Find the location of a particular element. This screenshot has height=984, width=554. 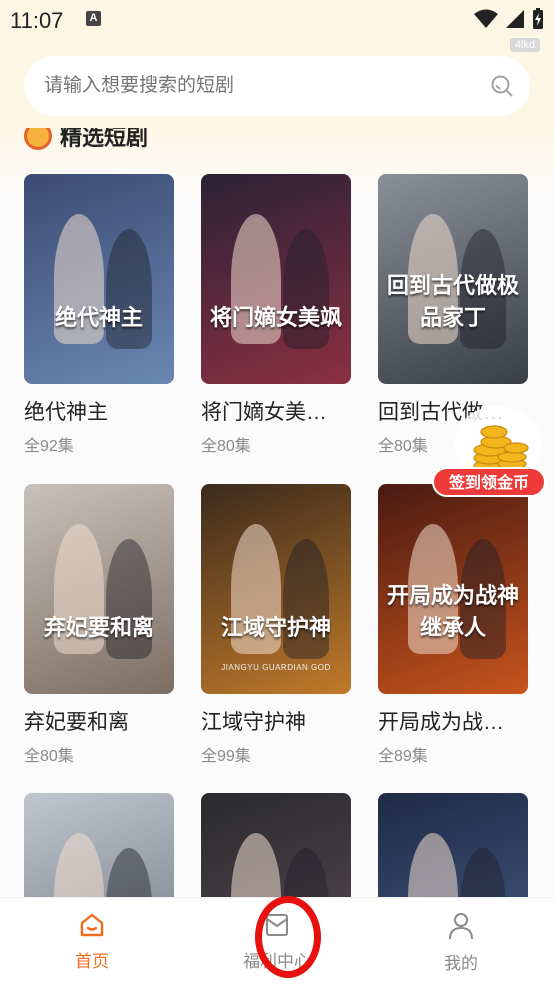

poster-title: 江域守护神 is located at coordinates (275, 628).